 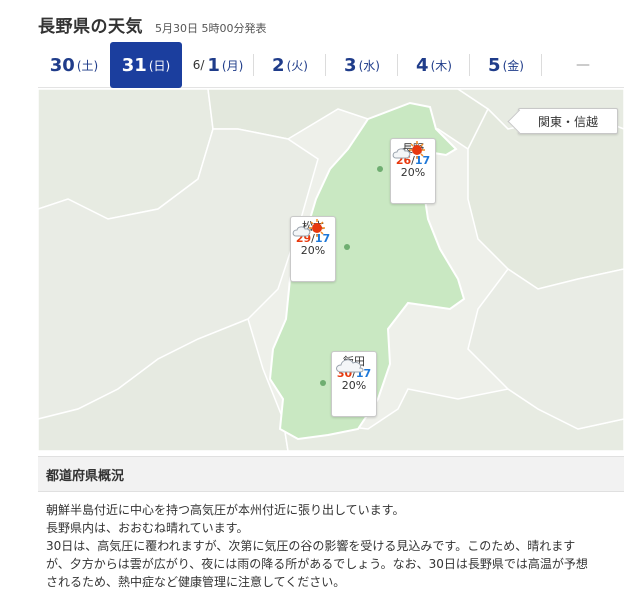 I want to click on city-dot-nagano, so click(x=380, y=169).